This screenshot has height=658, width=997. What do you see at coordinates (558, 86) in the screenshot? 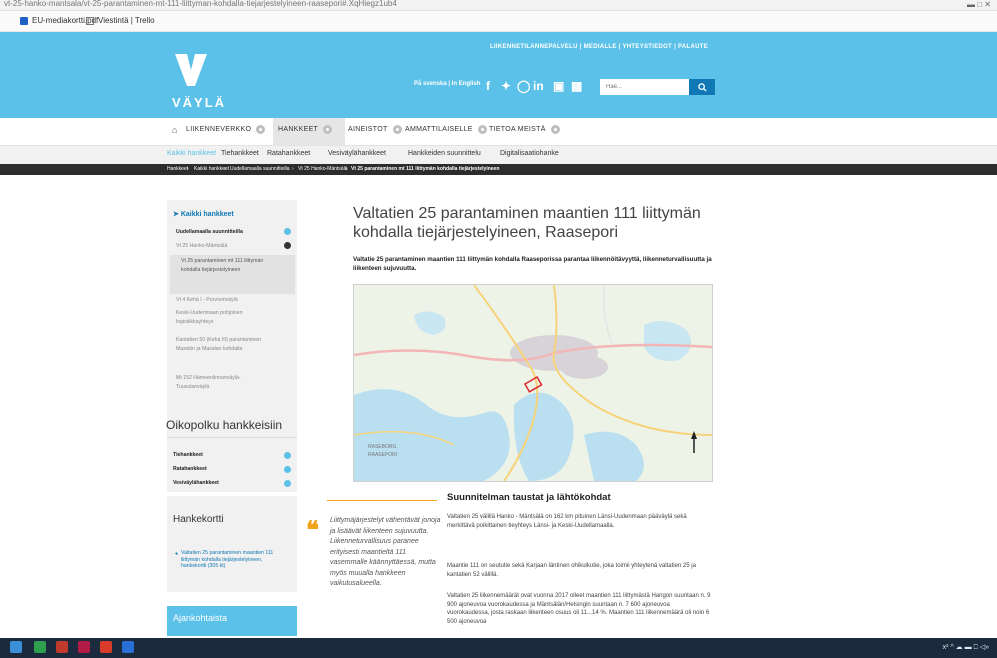
I see `youtube-icon: ▣` at bounding box center [558, 86].